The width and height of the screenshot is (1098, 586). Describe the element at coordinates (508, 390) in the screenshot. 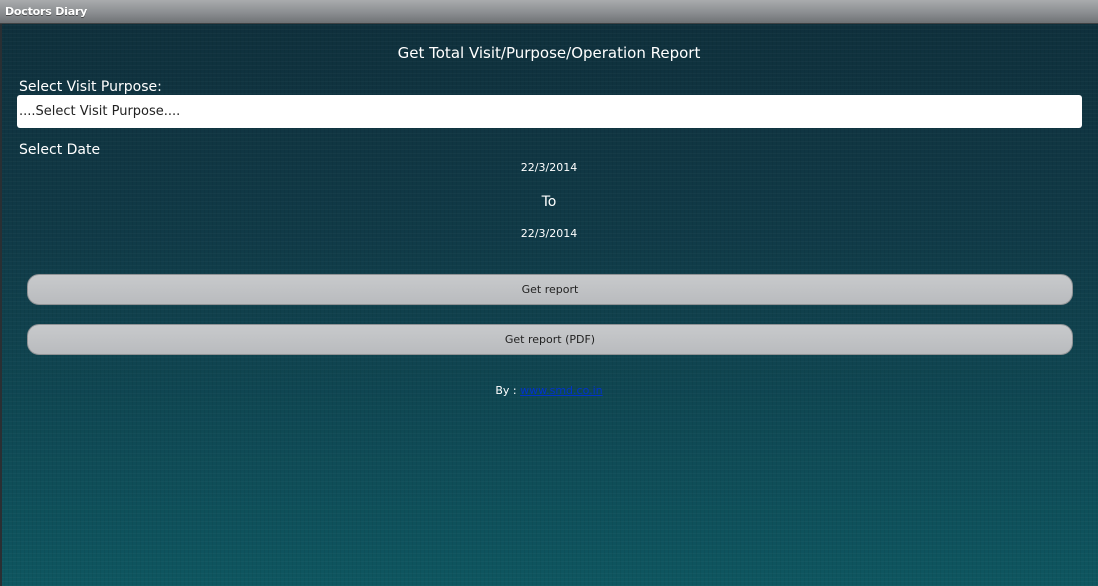

I see `credit-by-label: By :` at that location.